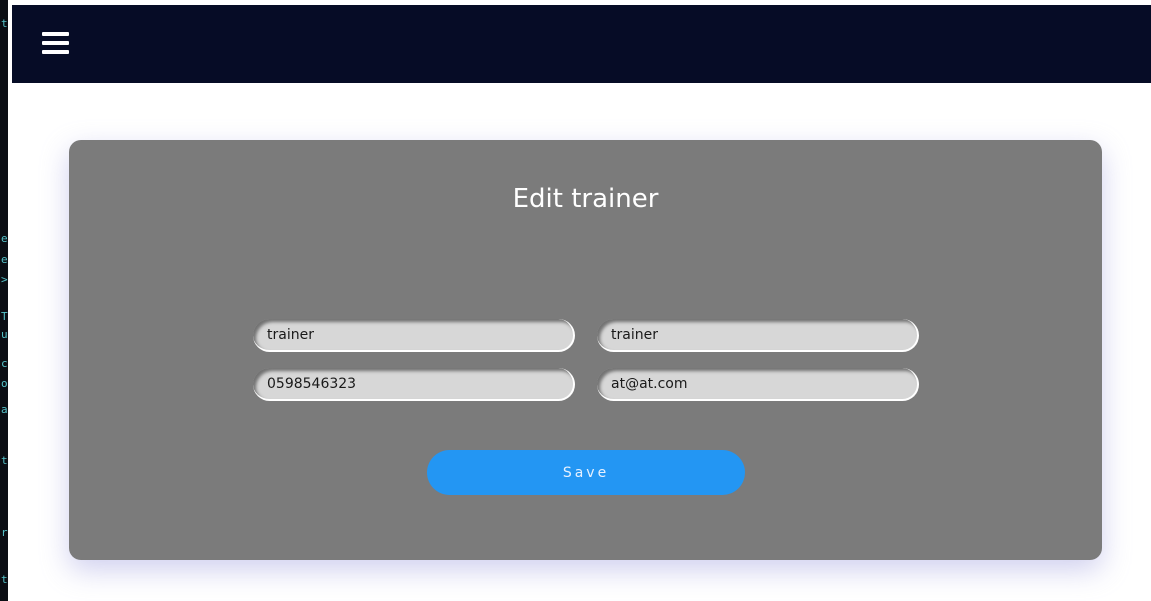 This screenshot has width=1151, height=601. What do you see at coordinates (4, 334) in the screenshot?
I see `strip-glyph: u` at bounding box center [4, 334].